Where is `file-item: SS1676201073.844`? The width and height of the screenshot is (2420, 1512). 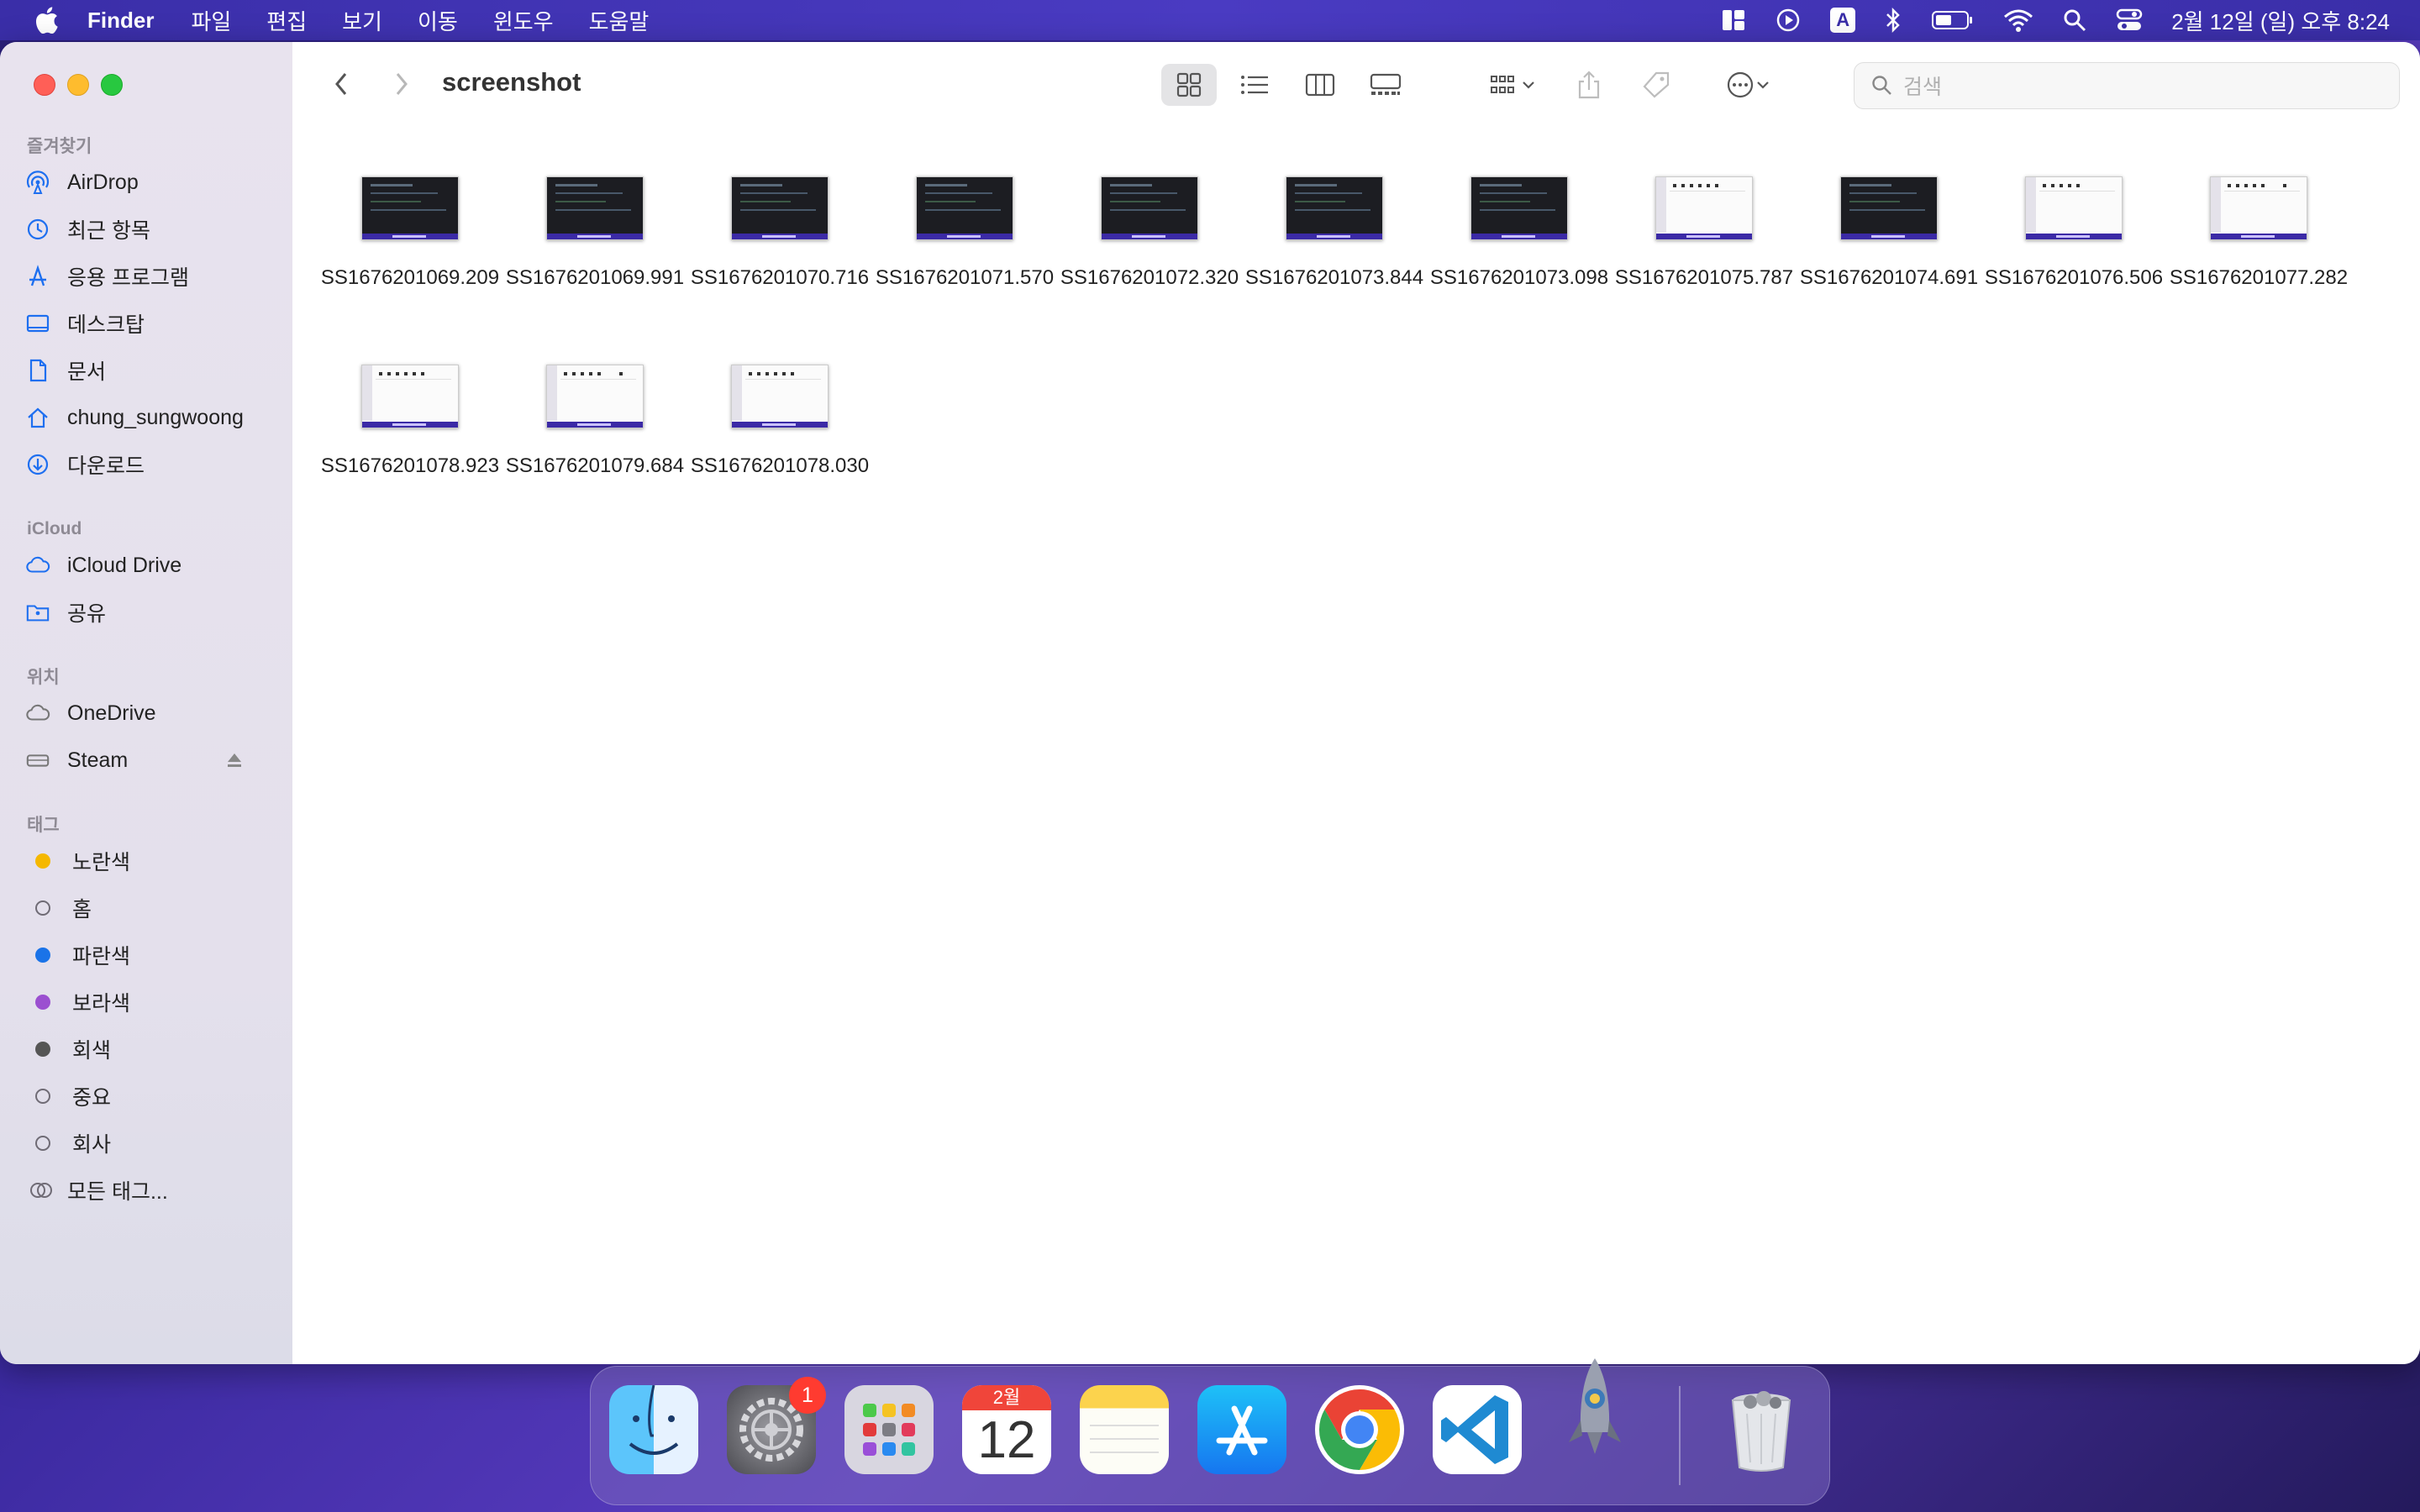
file-item: SS1676201073.844 is located at coordinates (1334, 233).